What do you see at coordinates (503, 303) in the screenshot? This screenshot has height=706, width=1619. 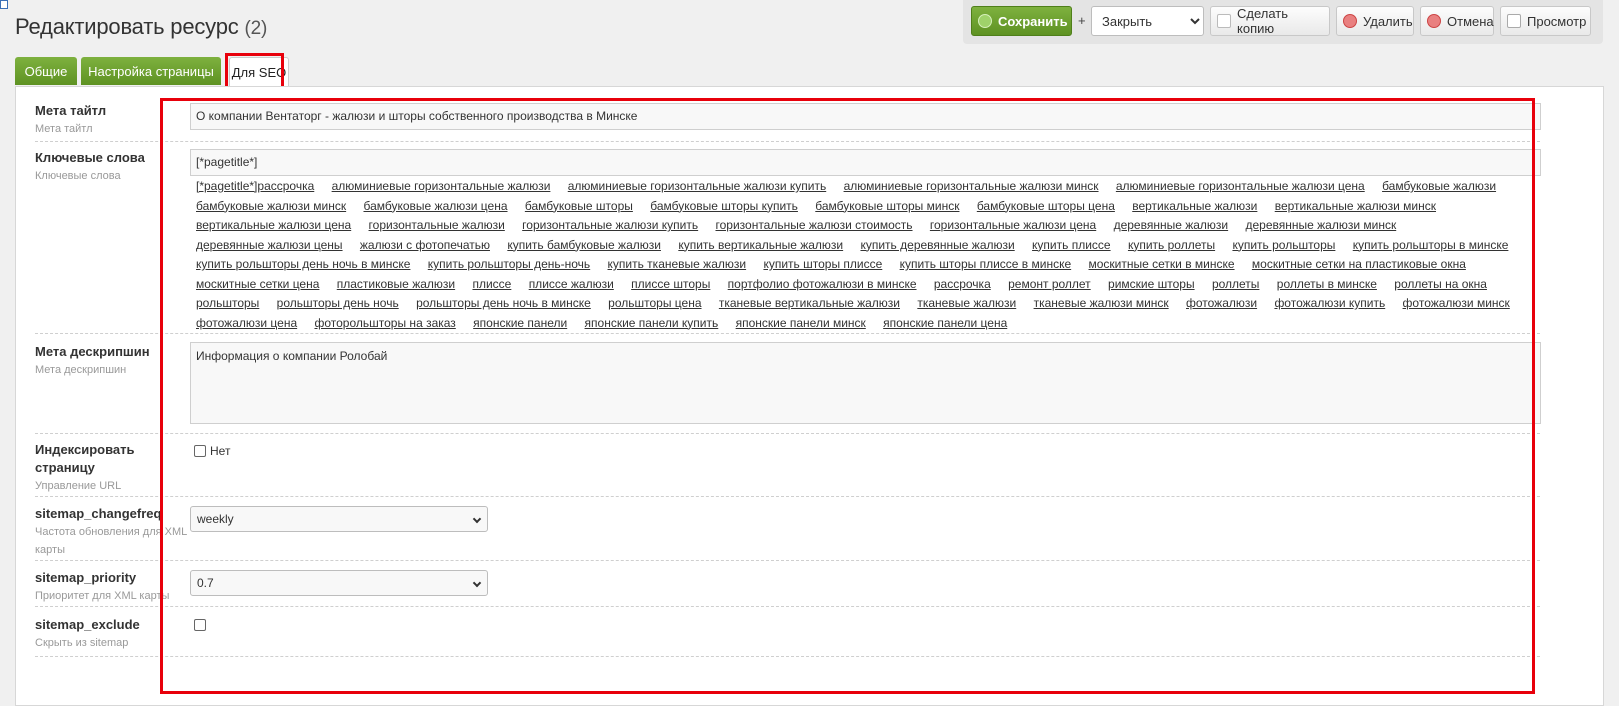 I see `keyword-tag: рольшторы день ночь в минске` at bounding box center [503, 303].